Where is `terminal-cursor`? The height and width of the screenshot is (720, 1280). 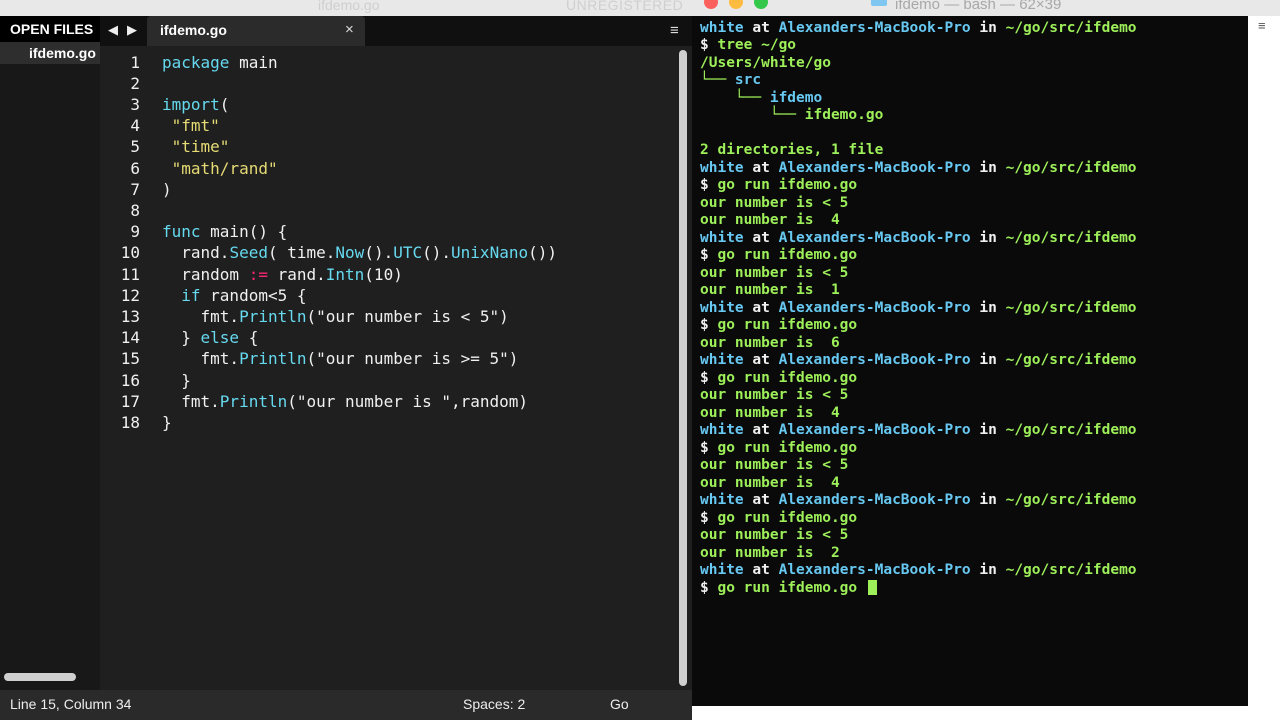 terminal-cursor is located at coordinates (872, 587).